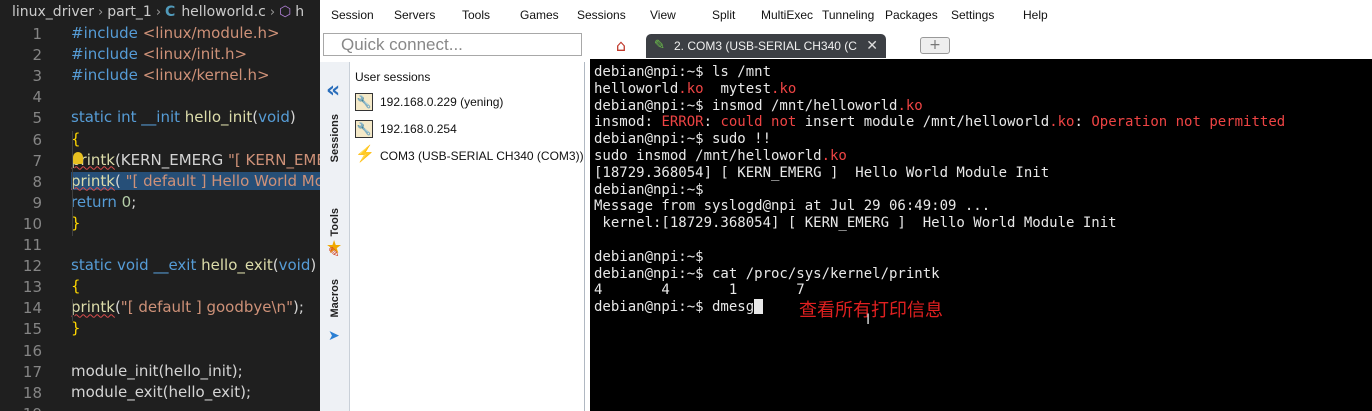 The width and height of the screenshot is (1372, 411). What do you see at coordinates (128, 117) in the screenshot?
I see `code-token: static int __init` at bounding box center [128, 117].